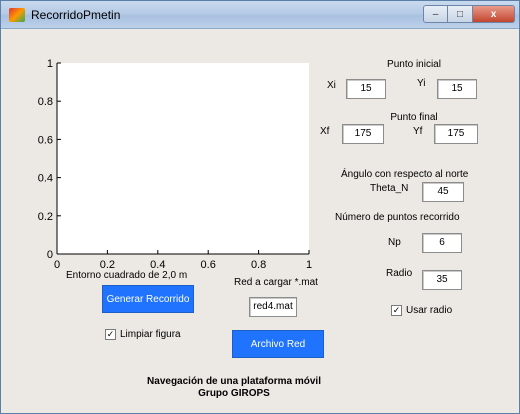 The height and width of the screenshot is (414, 520). I want to click on generar-recorrido-button: Generar Recorrido, so click(148, 299).